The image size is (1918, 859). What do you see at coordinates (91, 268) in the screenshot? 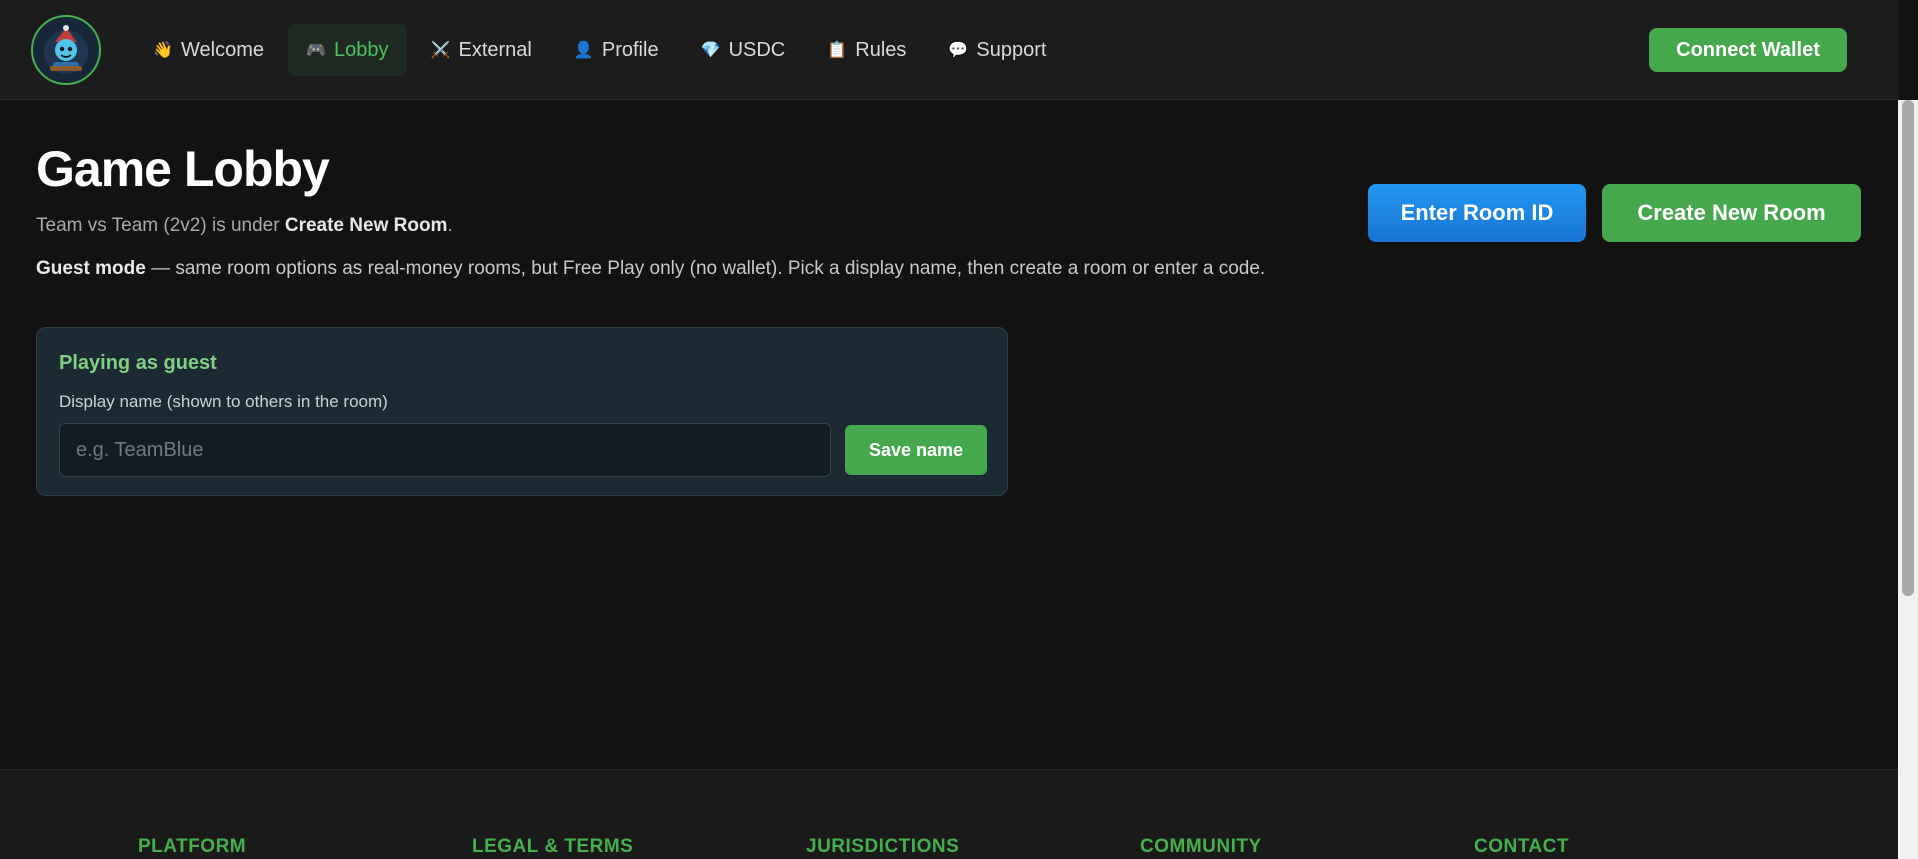
I see `guest-mode-bold: Guest mode` at bounding box center [91, 268].